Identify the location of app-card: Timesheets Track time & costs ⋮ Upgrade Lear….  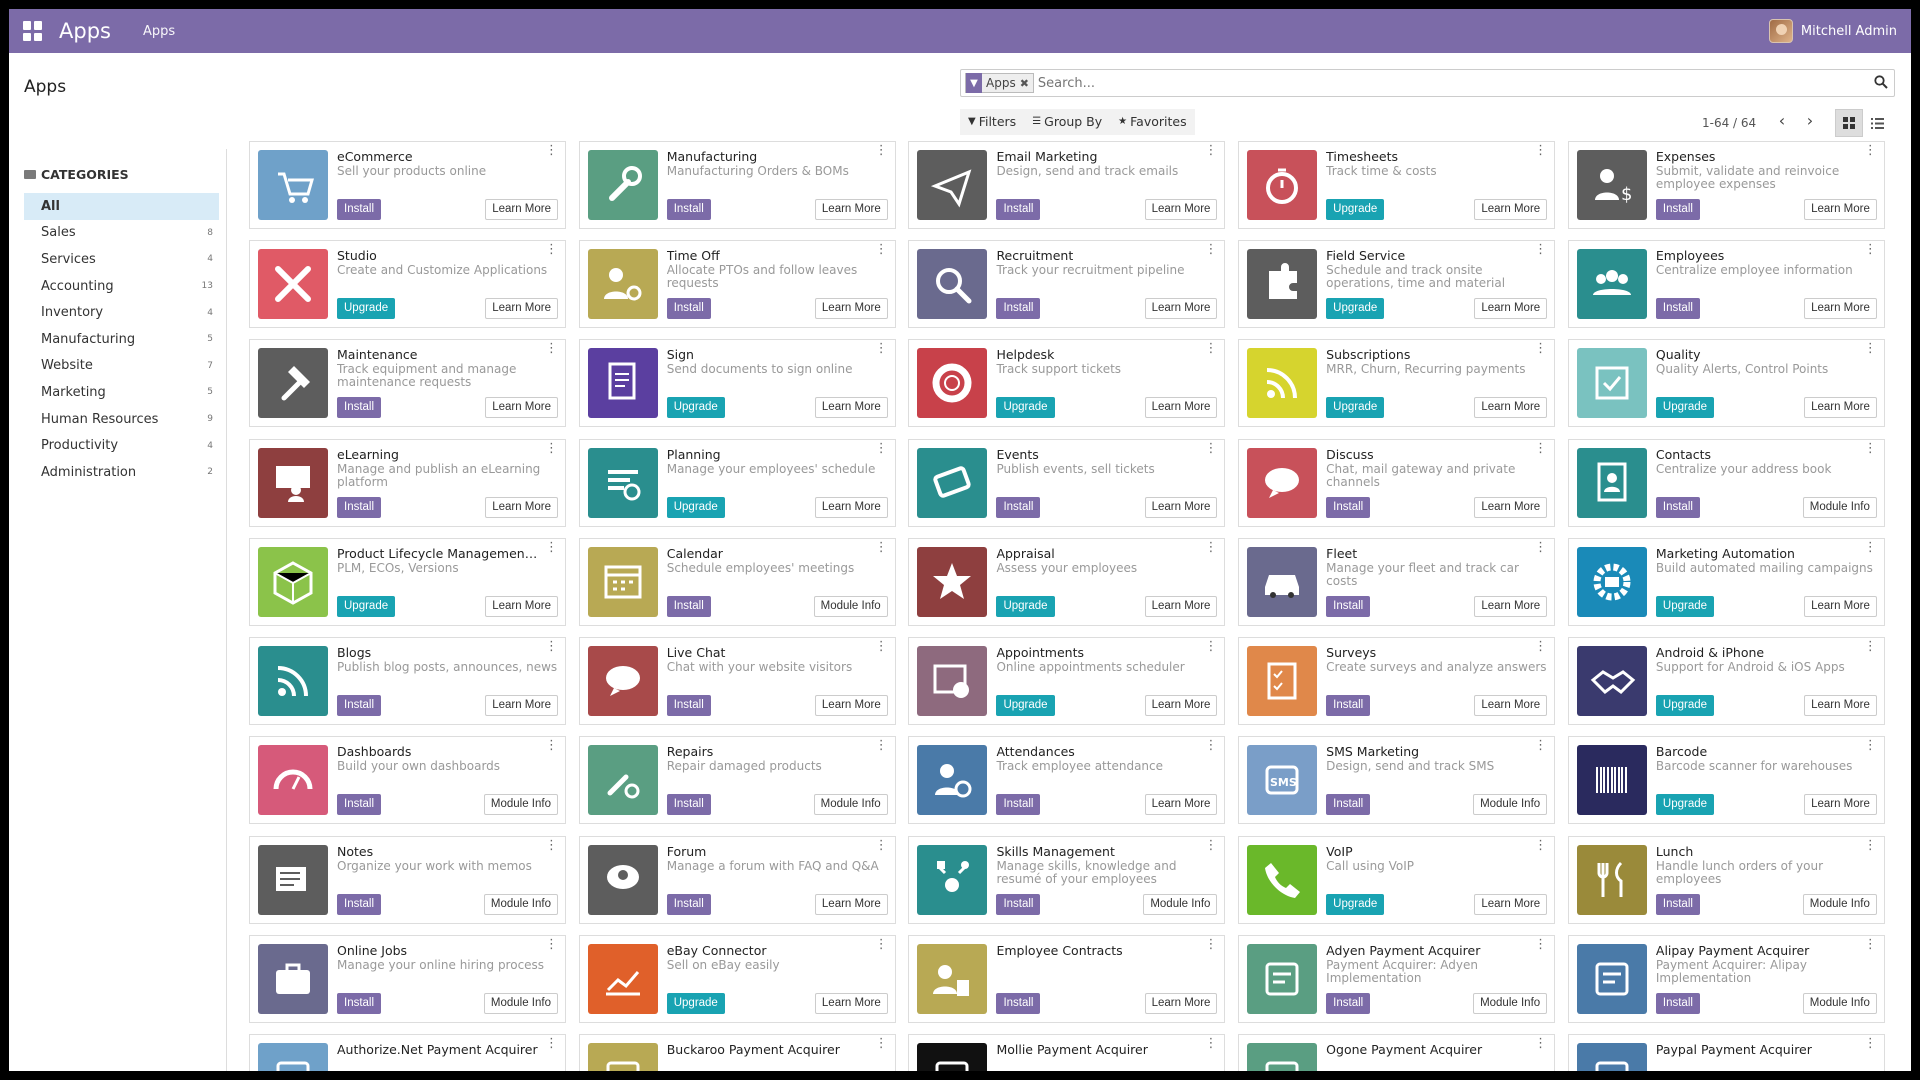
(1397, 185).